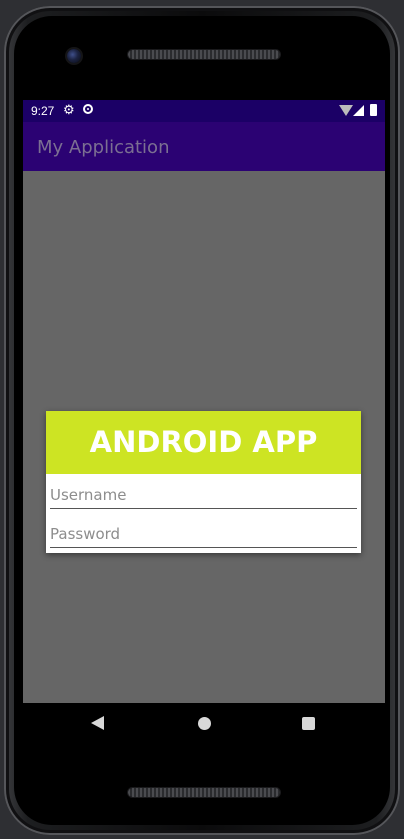  I want to click on home-icon, so click(204, 723).